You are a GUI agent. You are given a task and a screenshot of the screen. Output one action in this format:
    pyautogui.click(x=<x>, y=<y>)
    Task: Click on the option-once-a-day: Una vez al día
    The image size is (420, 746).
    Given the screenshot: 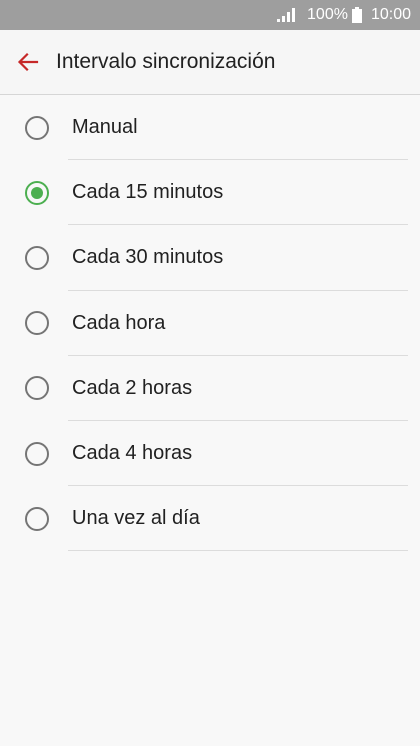 What is the action you would take?
    pyautogui.click(x=210, y=519)
    